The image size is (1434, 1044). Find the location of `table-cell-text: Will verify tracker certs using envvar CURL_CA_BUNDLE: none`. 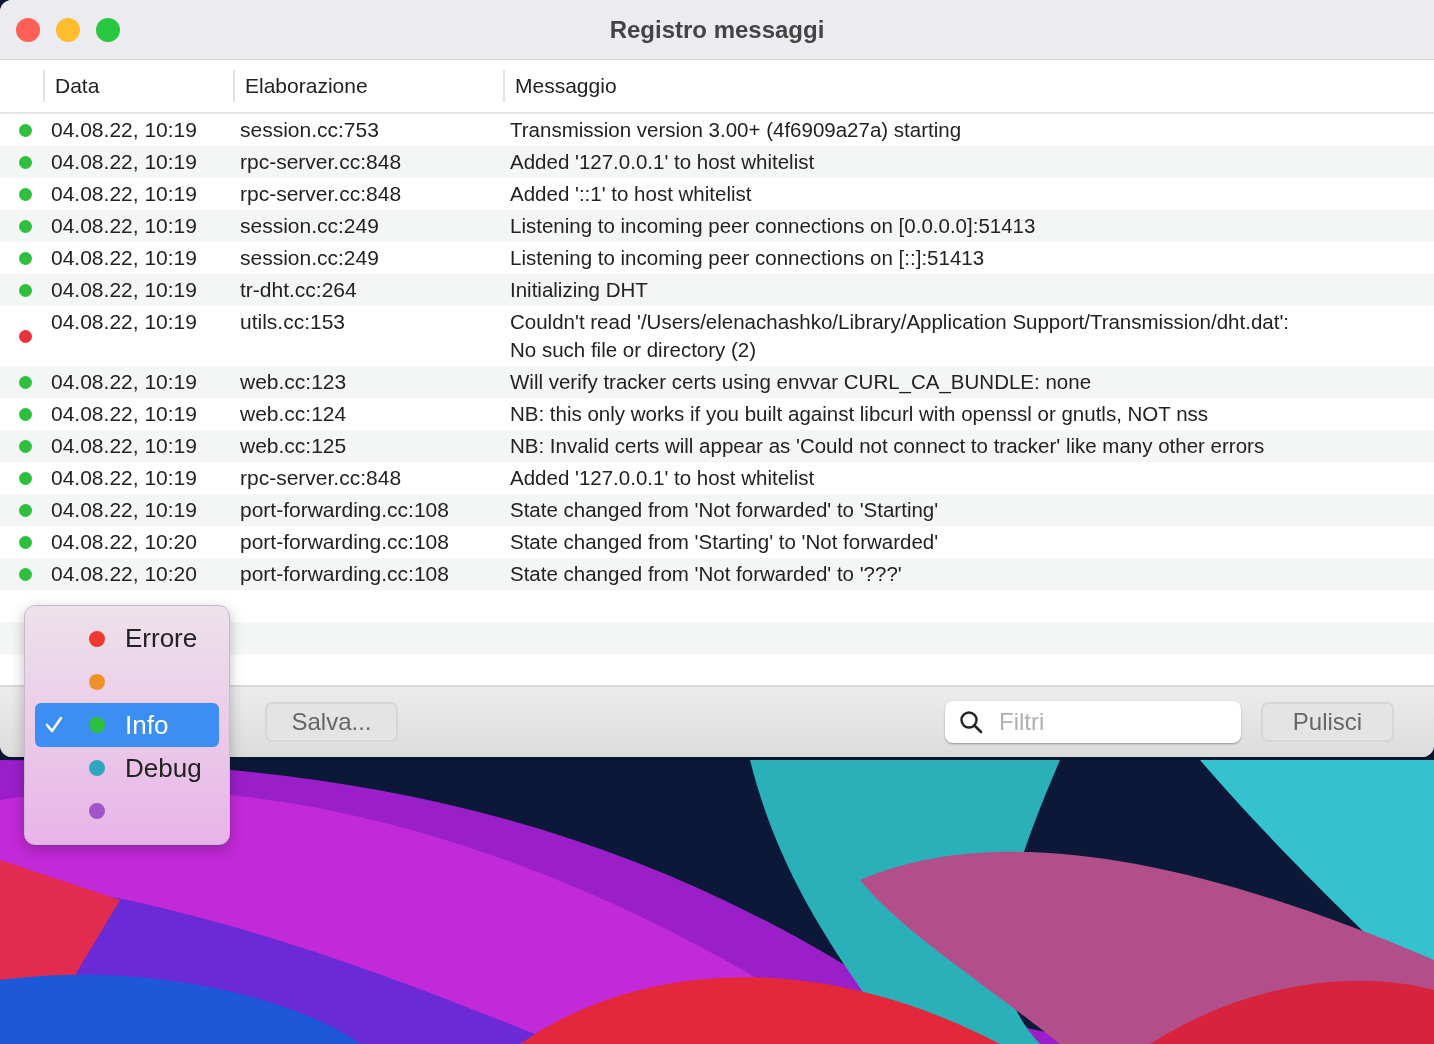

table-cell-text: Will verify tracker certs using envvar CURL_CA_BUNDLE: none is located at coordinates (801, 382).